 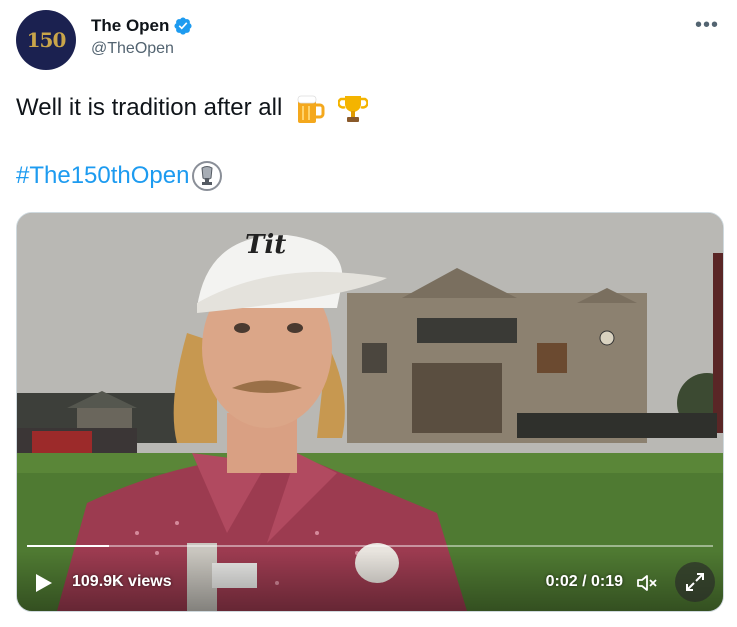 What do you see at coordinates (149, 107) in the screenshot?
I see `tweet-body: Well it is tradition after all` at bounding box center [149, 107].